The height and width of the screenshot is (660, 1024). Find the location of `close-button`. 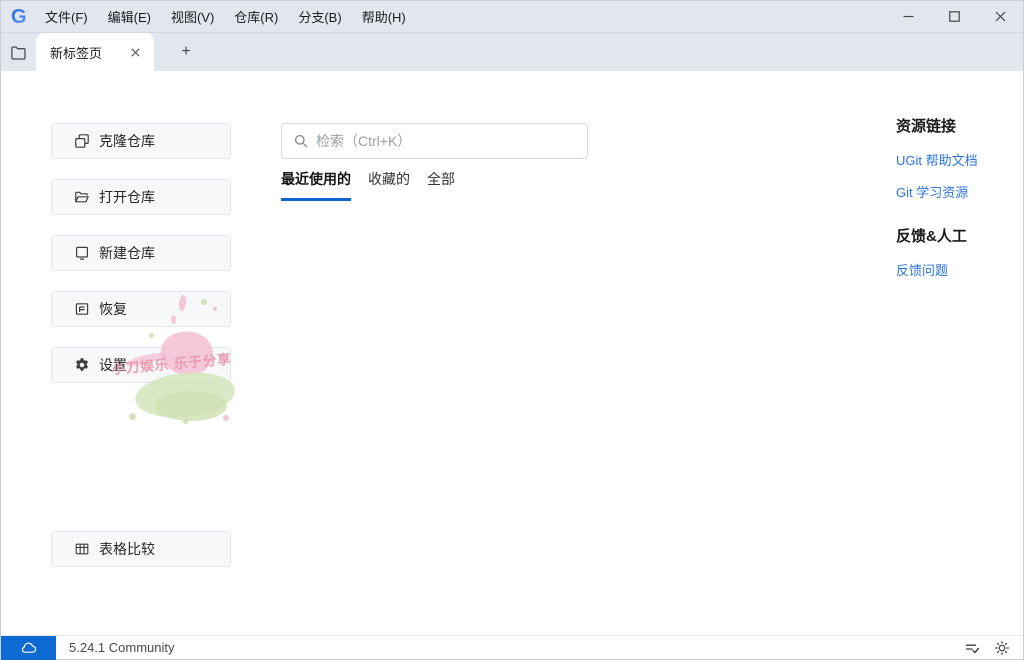

close-button is located at coordinates (1000, 16).